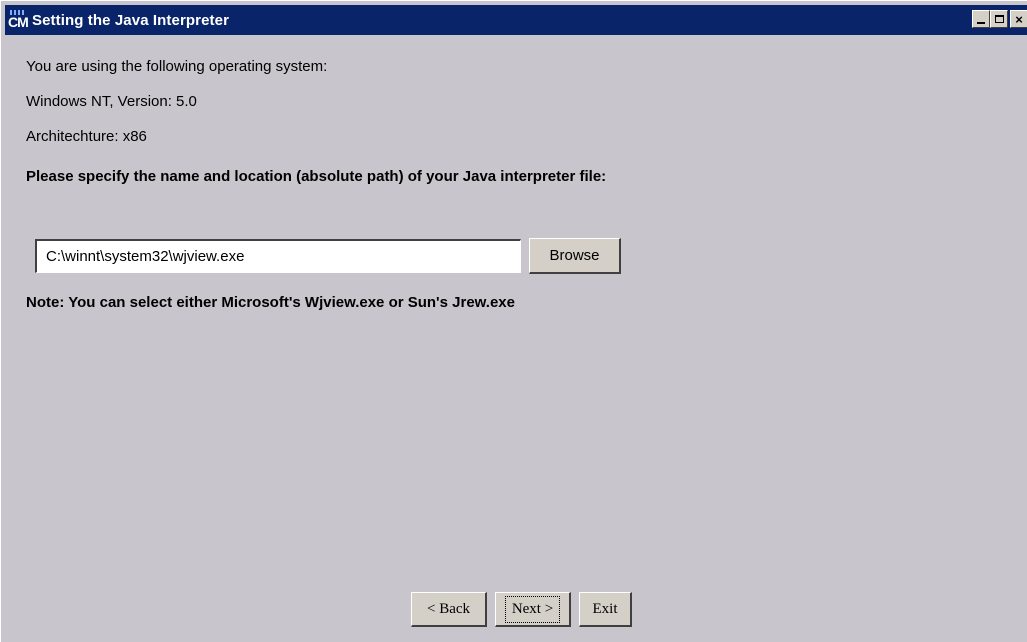  I want to click on exit-button: Exit, so click(605, 609).